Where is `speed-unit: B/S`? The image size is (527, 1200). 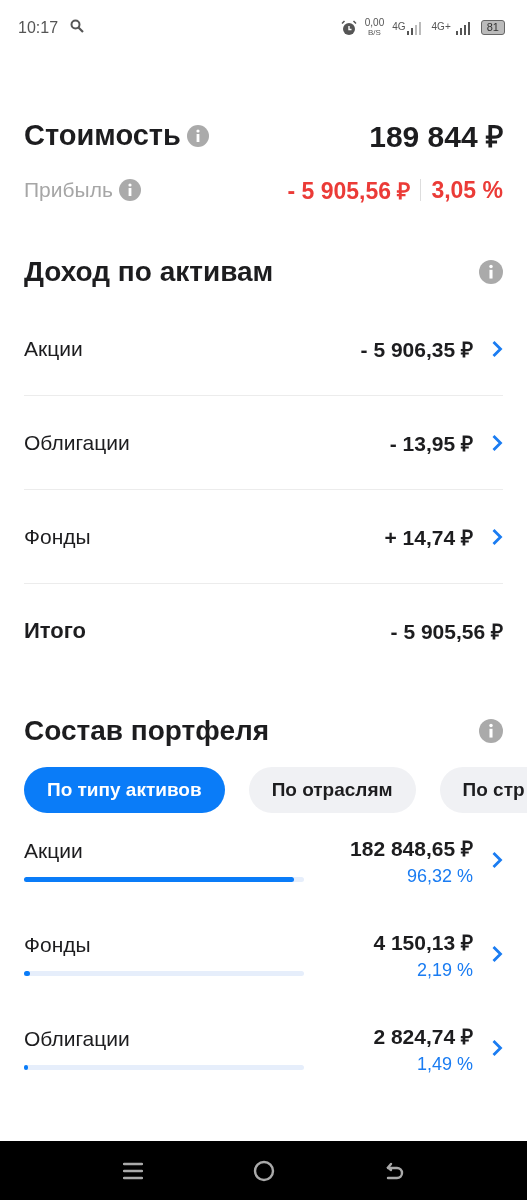 speed-unit: B/S is located at coordinates (374, 32).